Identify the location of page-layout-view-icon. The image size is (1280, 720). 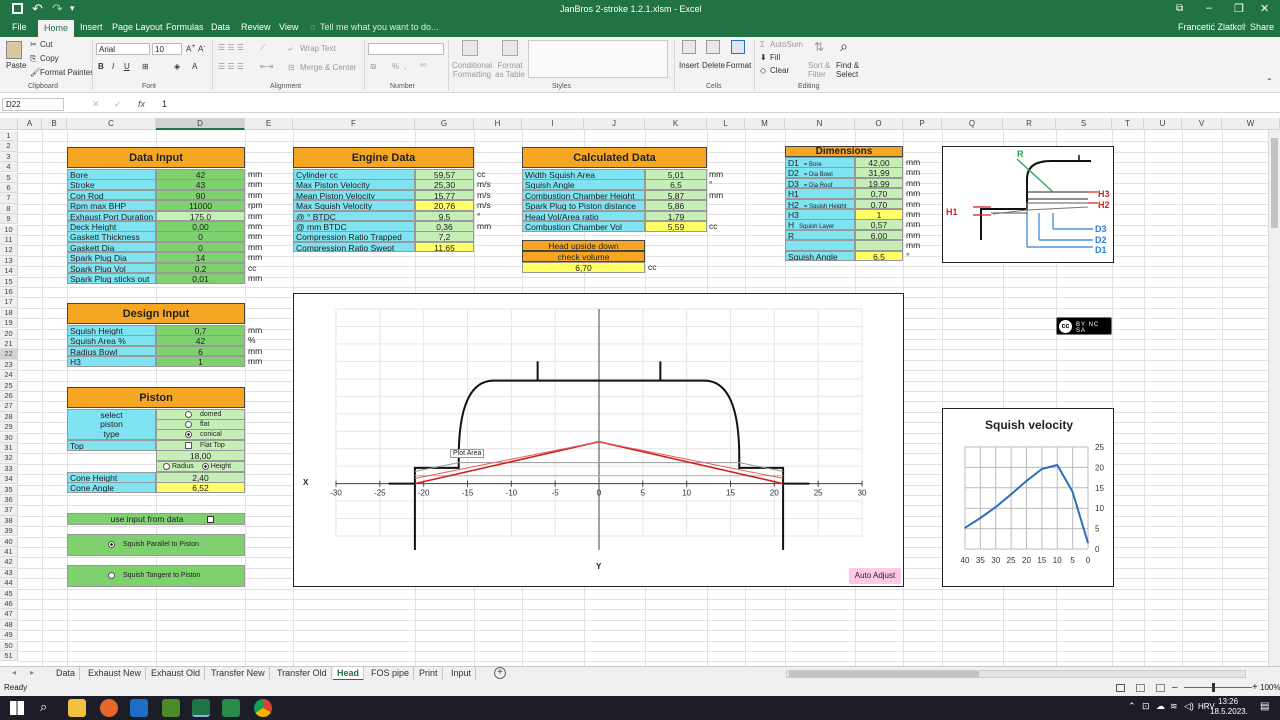
(1140, 688).